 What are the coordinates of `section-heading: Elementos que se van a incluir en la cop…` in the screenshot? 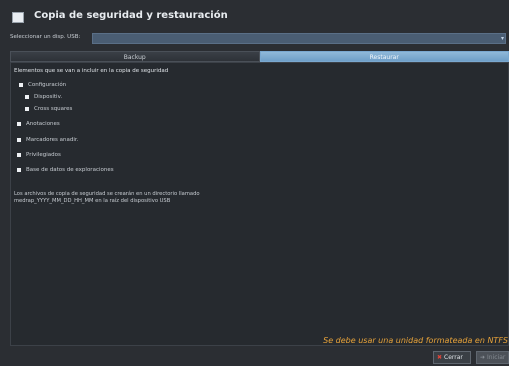 It's located at (91, 71).